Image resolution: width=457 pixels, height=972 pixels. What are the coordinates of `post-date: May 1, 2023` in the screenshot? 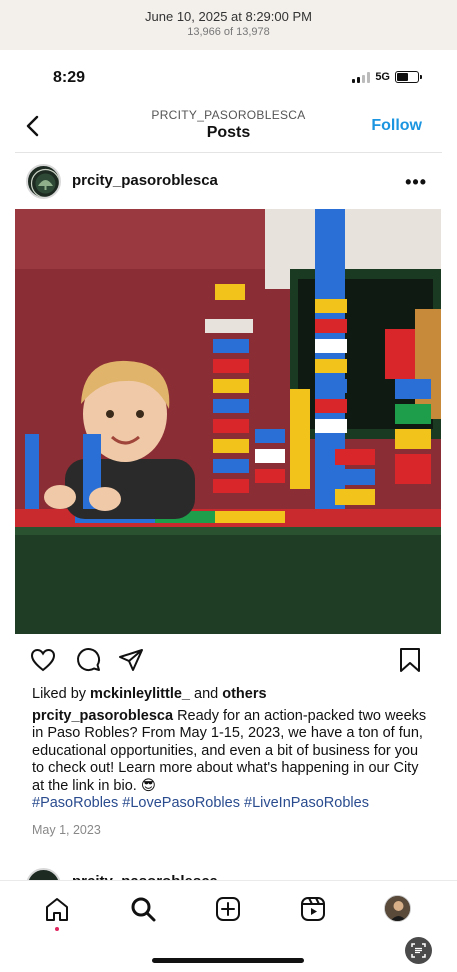 It's located at (66, 829).